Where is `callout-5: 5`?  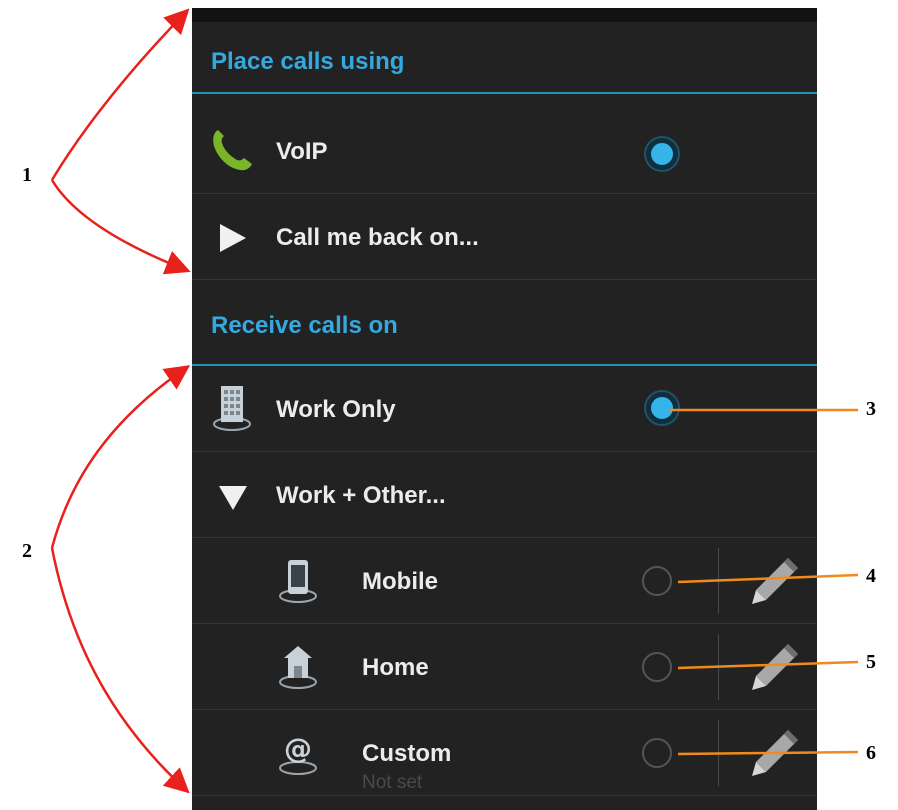 callout-5: 5 is located at coordinates (871, 662).